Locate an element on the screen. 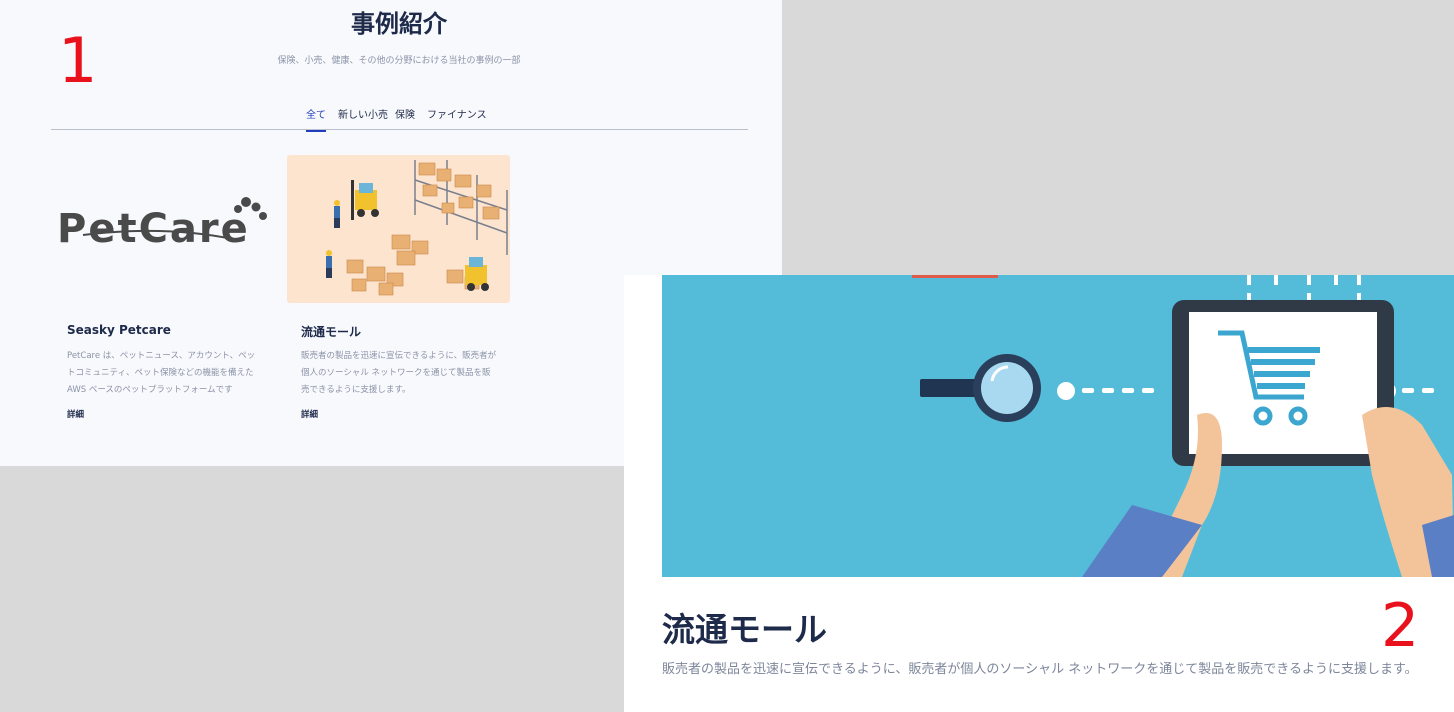 The width and height of the screenshot is (1454, 712). step-marker-2: 2 is located at coordinates (1400, 626).